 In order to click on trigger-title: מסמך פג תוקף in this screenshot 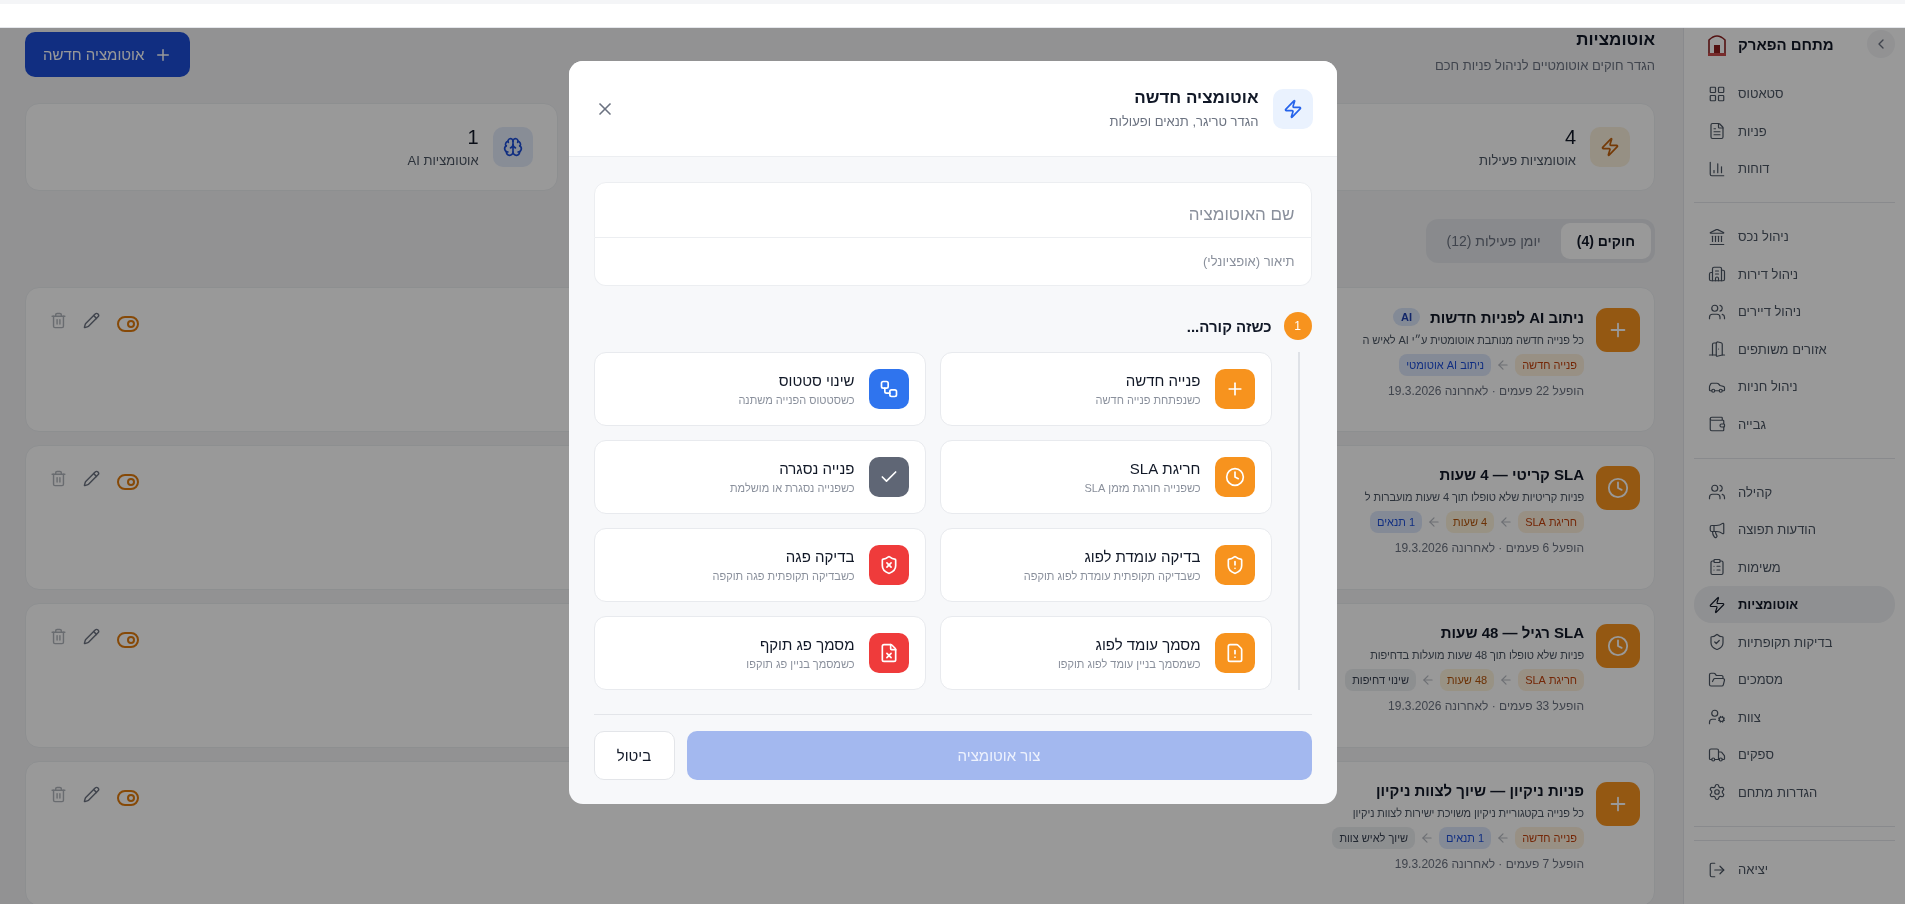, I will do `click(806, 644)`.